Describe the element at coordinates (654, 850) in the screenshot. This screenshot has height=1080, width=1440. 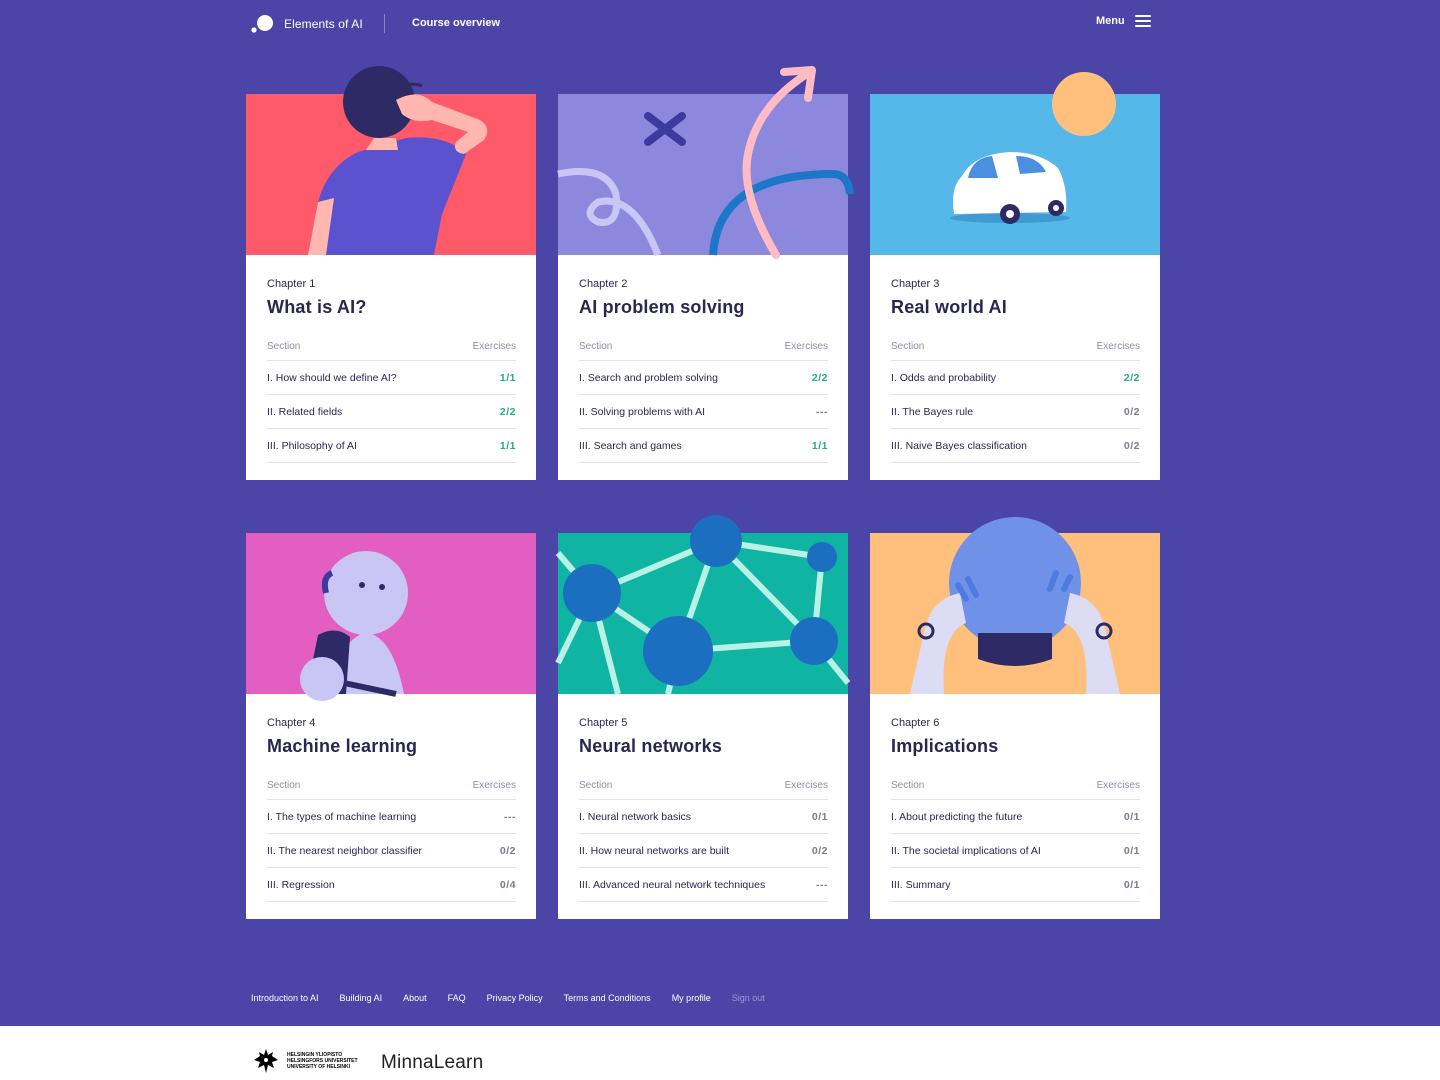
I see `section-name: II. How neural networks are built` at that location.